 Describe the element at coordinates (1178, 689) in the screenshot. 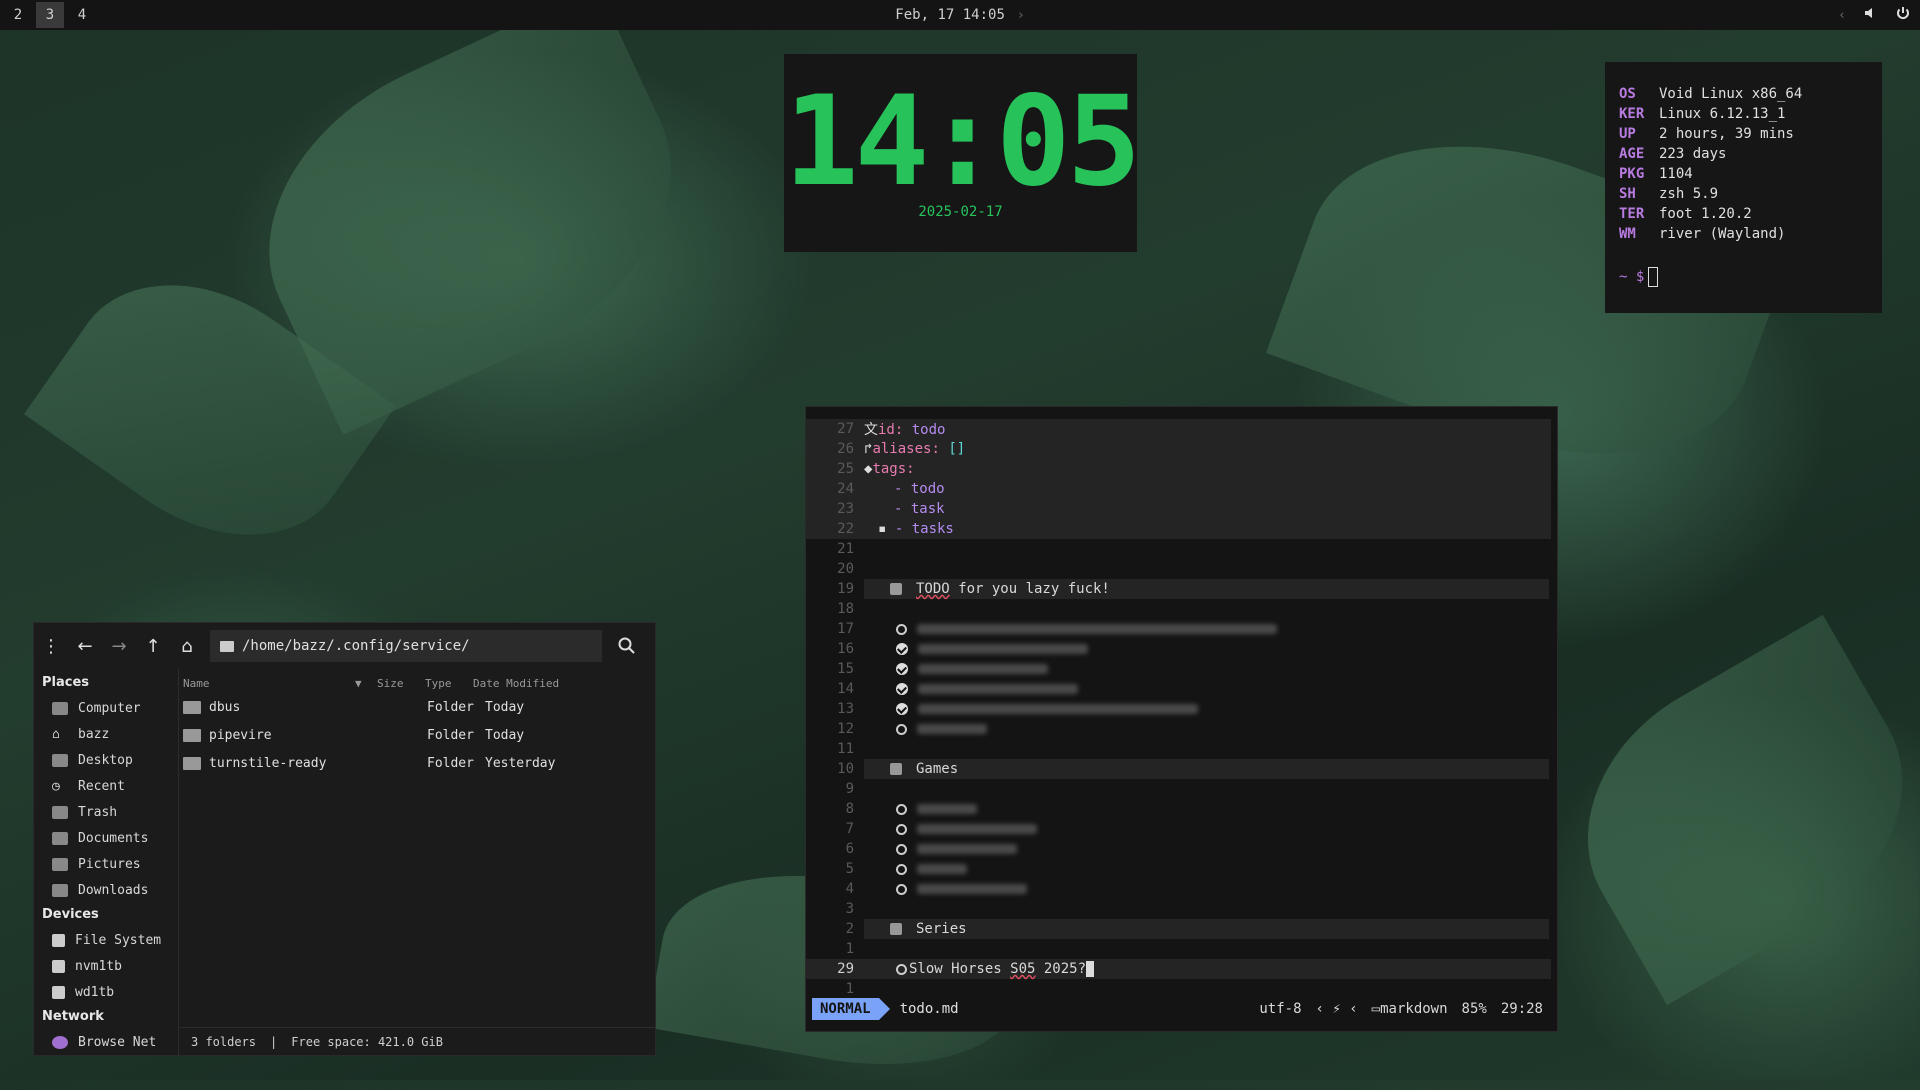

I see `editor-line: 14` at that location.